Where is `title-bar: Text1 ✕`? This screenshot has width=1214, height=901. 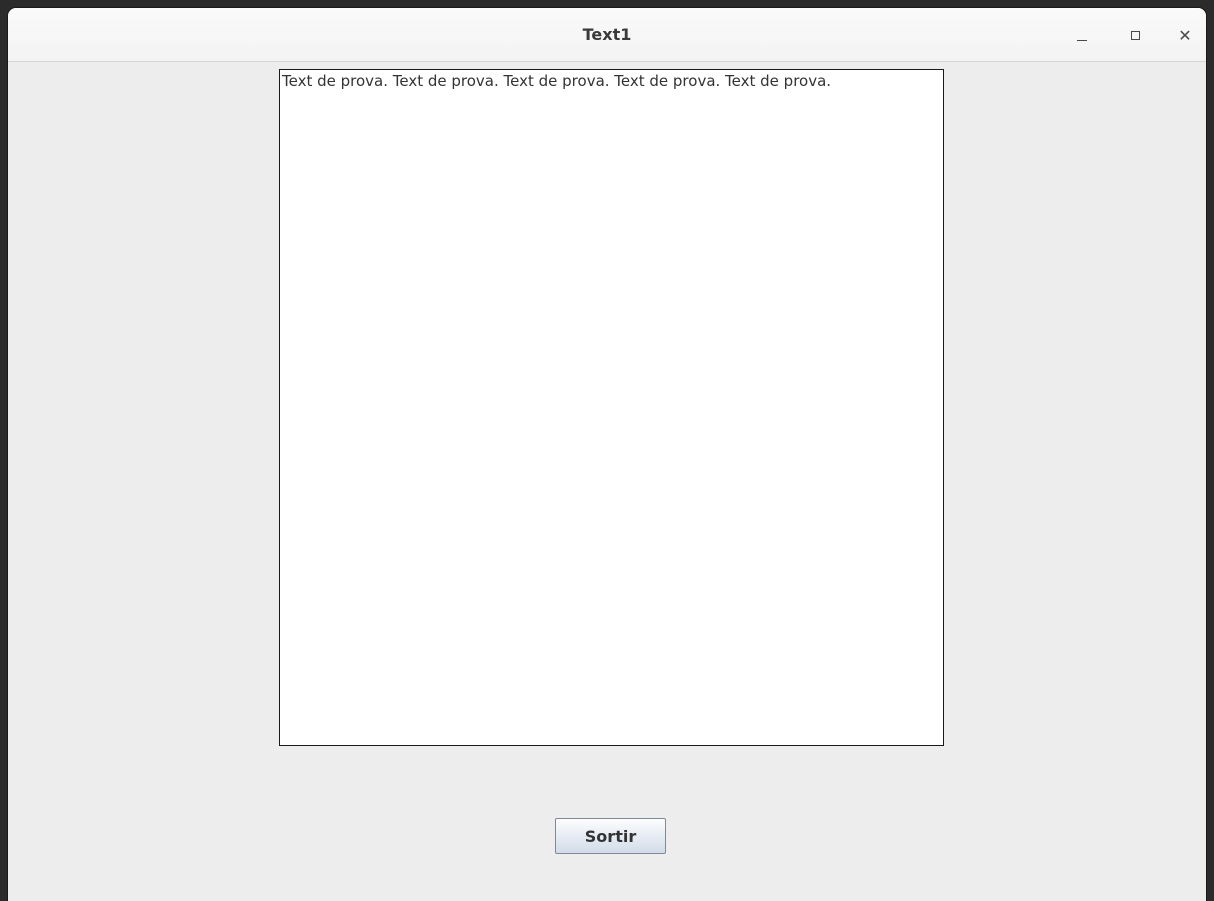
title-bar: Text1 ✕ is located at coordinates (607, 35).